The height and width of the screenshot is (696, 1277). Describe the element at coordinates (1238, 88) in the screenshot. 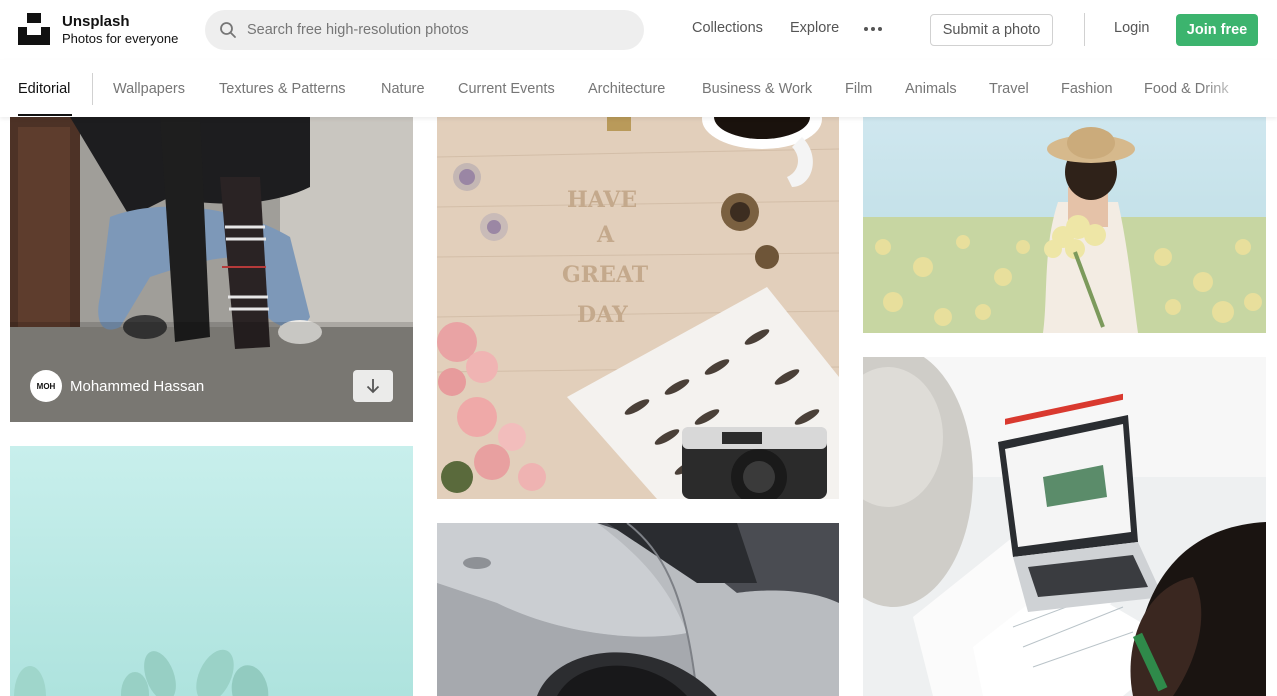

I see `category-scroll-fade` at that location.